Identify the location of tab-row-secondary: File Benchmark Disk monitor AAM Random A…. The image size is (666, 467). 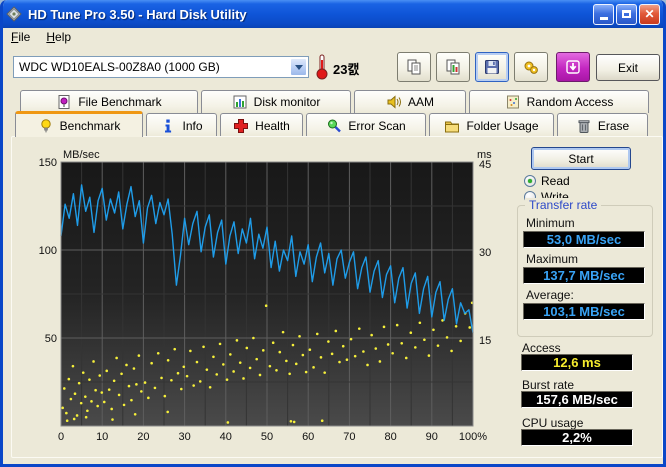
(334, 101).